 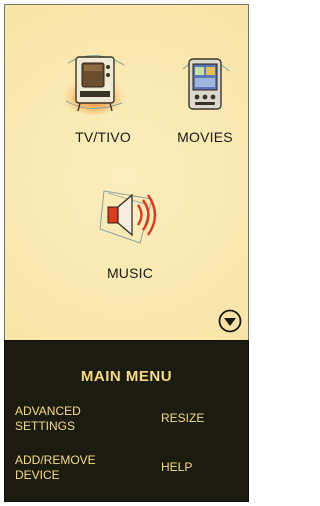 I want to click on advanced-settings-button: ADVANCED SETTINGS, so click(x=70, y=419).